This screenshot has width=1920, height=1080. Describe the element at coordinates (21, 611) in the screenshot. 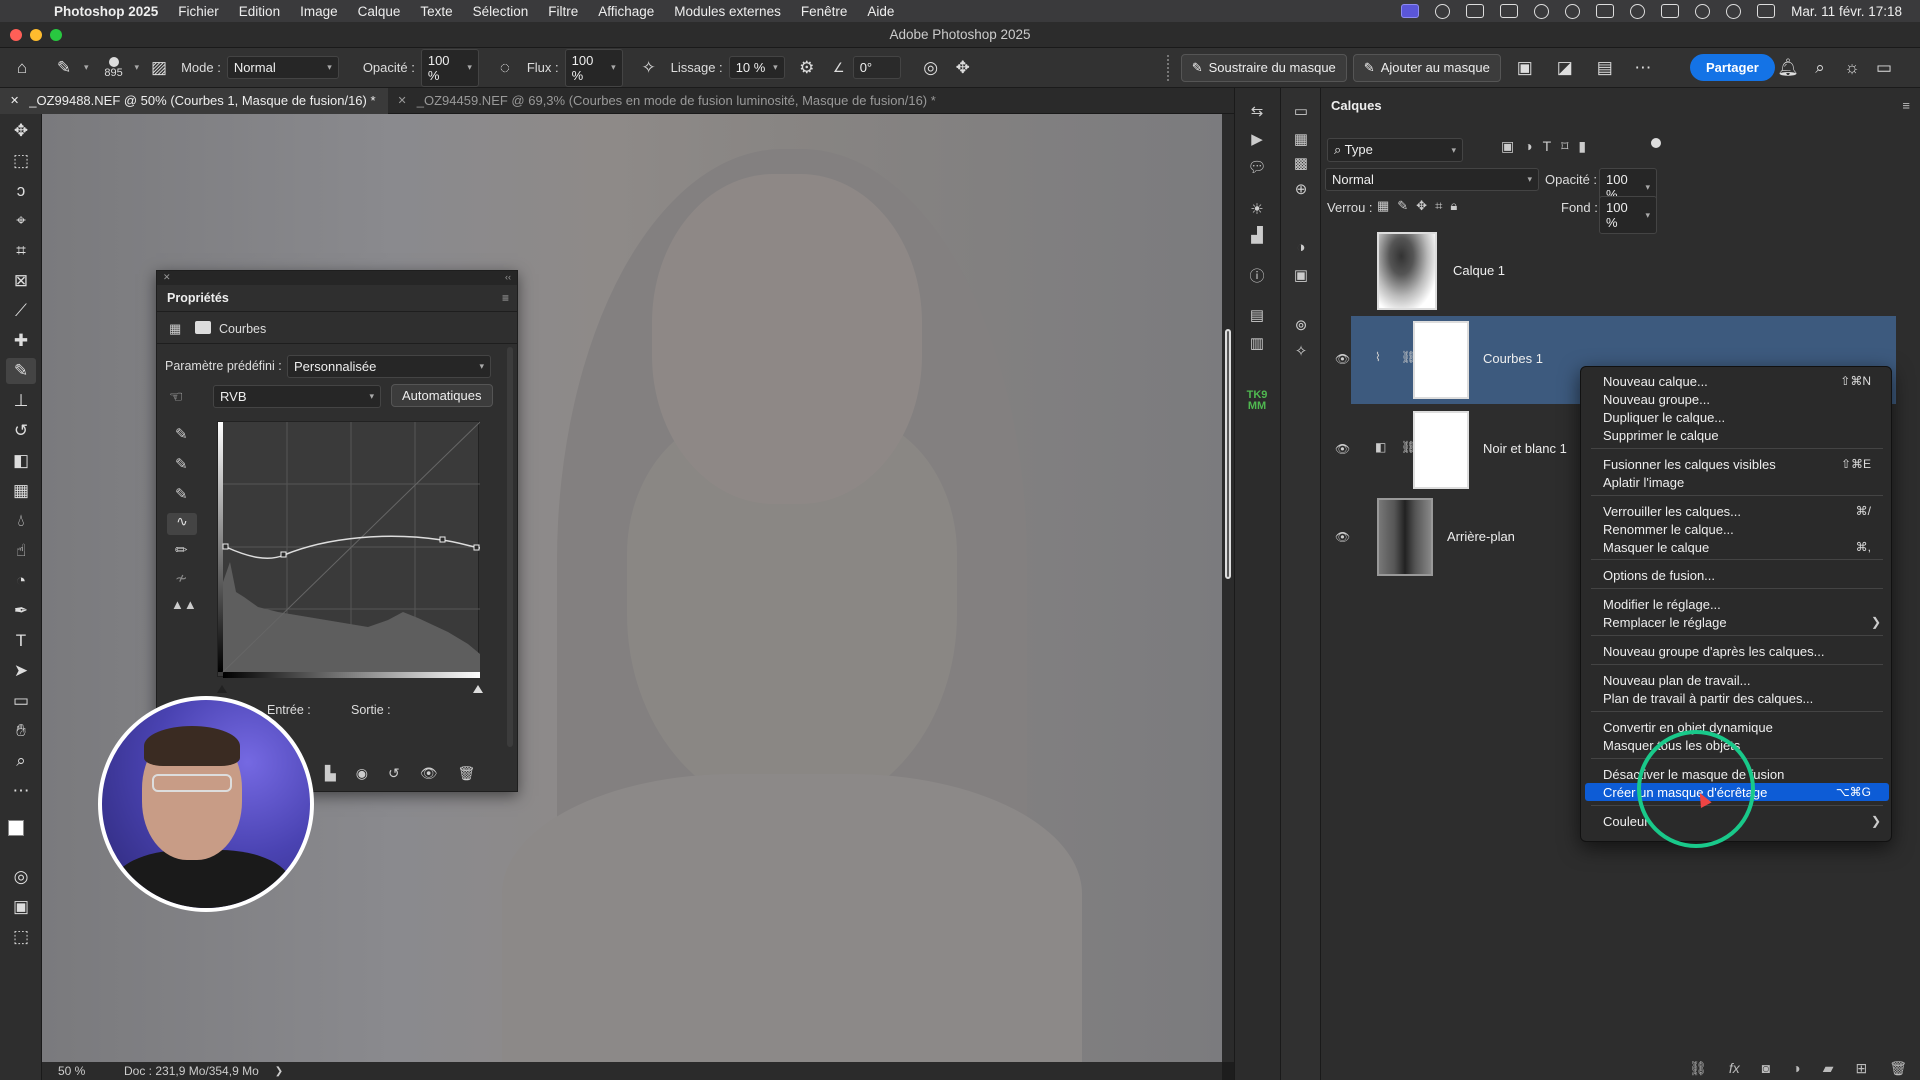

I see `pen-icon: ✒` at that location.